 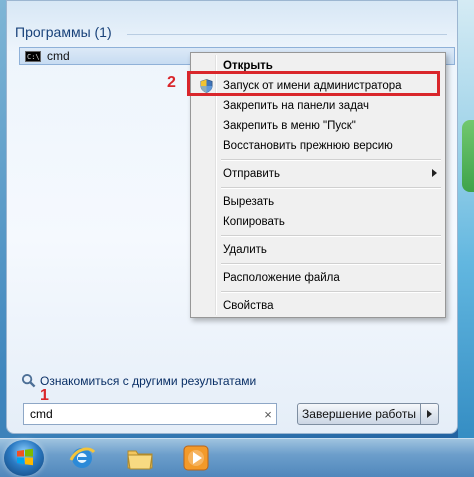 I want to click on clear-search-icon: ×, so click(x=268, y=414).